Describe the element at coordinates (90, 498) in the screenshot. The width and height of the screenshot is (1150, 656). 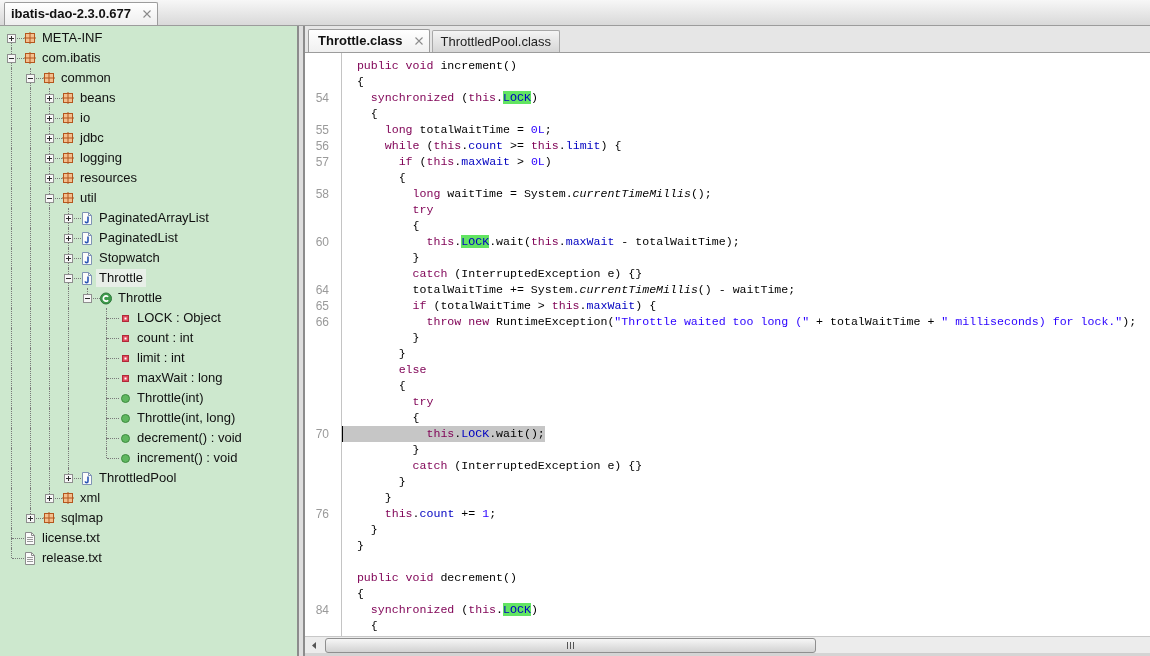
I see `tree-item: xml` at that location.